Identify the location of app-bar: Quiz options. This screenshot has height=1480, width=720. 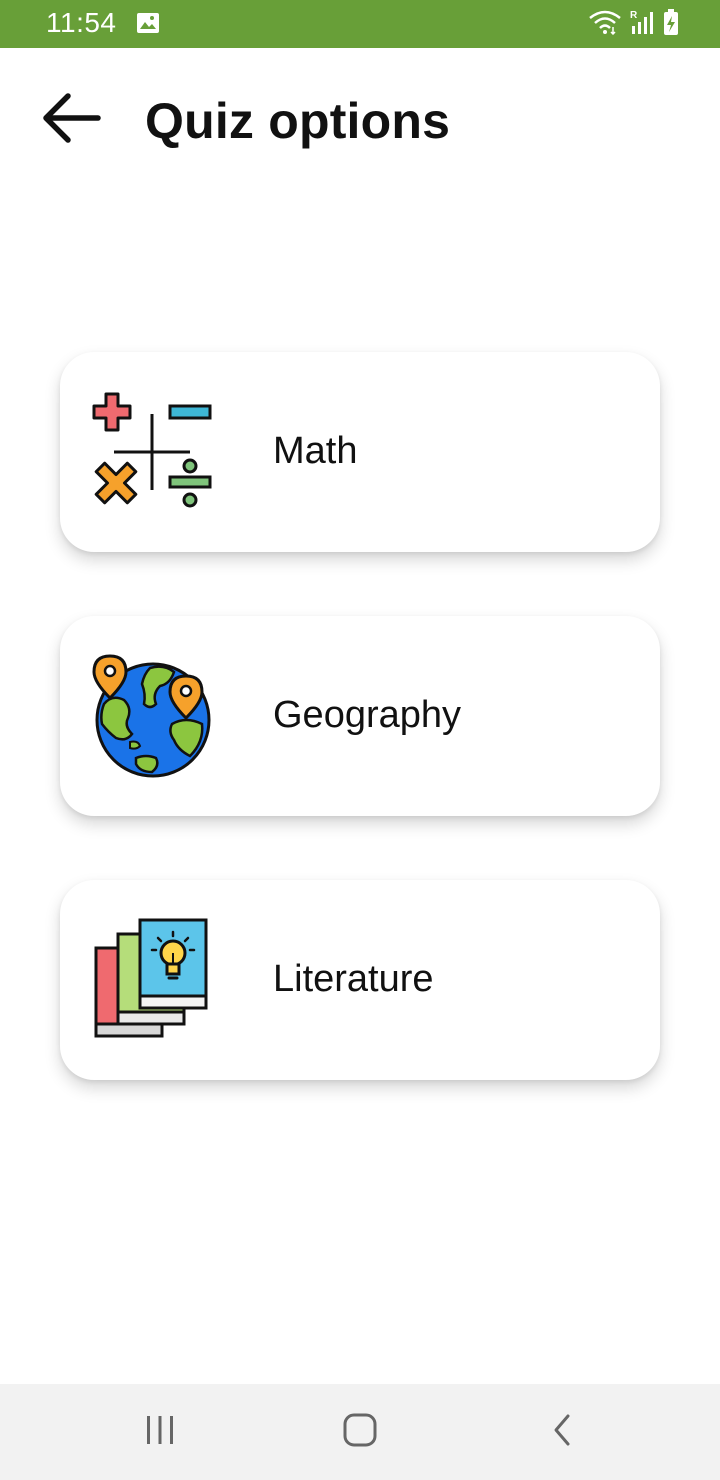
(360, 121).